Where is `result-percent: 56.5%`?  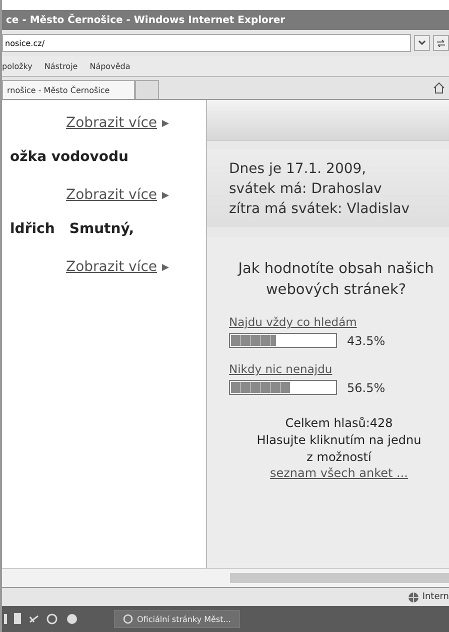
result-percent: 56.5% is located at coordinates (366, 387).